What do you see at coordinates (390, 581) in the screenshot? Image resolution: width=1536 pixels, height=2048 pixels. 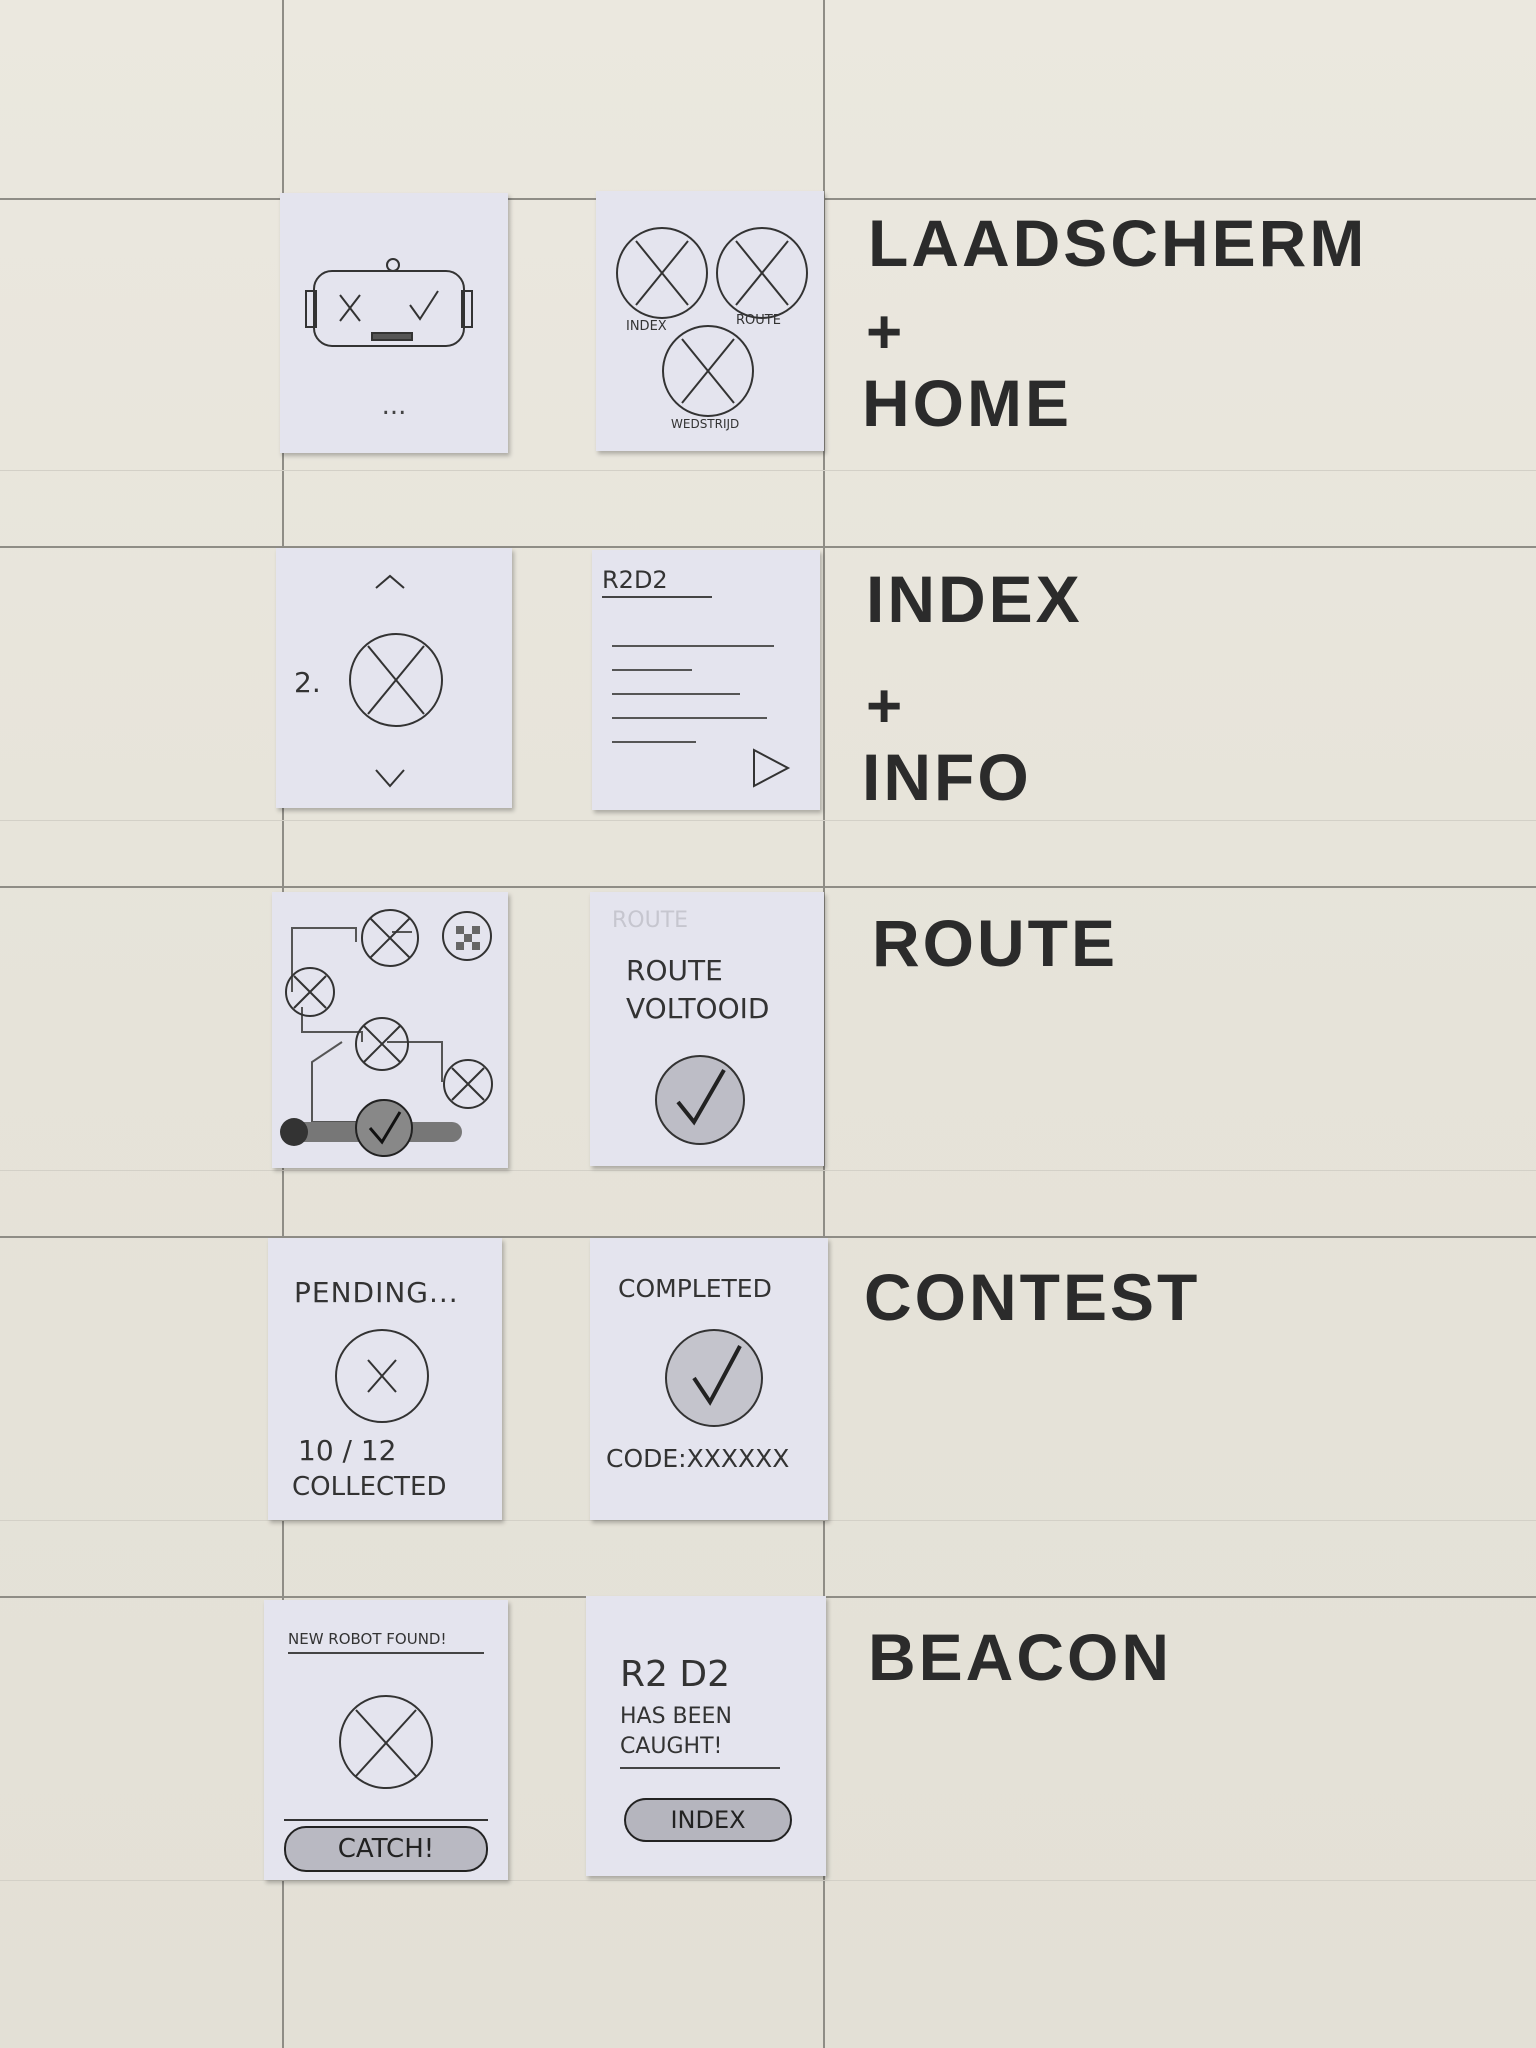 I see `chevron-up-icon` at bounding box center [390, 581].